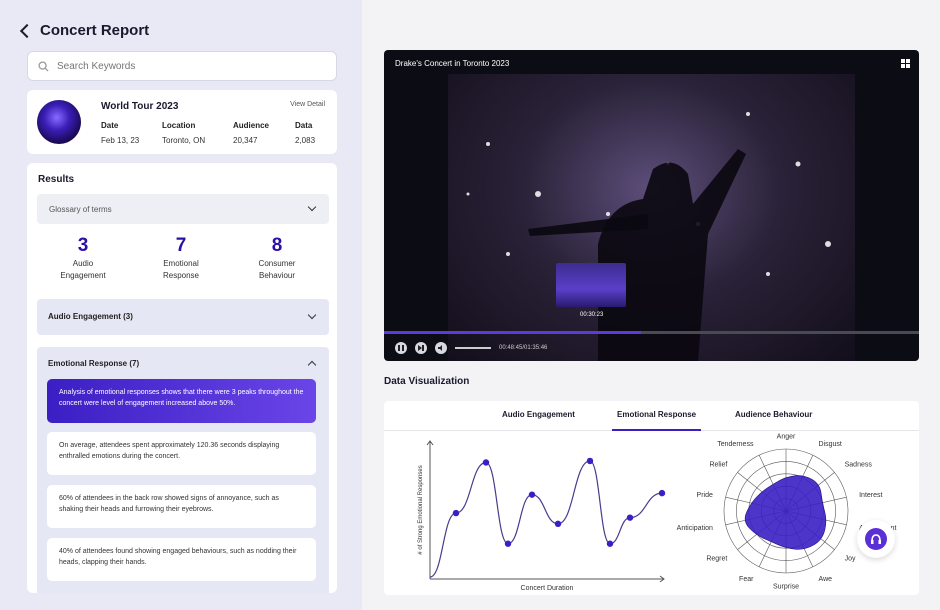 This screenshot has width=940, height=610. I want to click on chevron-up-icon, so click(312, 365).